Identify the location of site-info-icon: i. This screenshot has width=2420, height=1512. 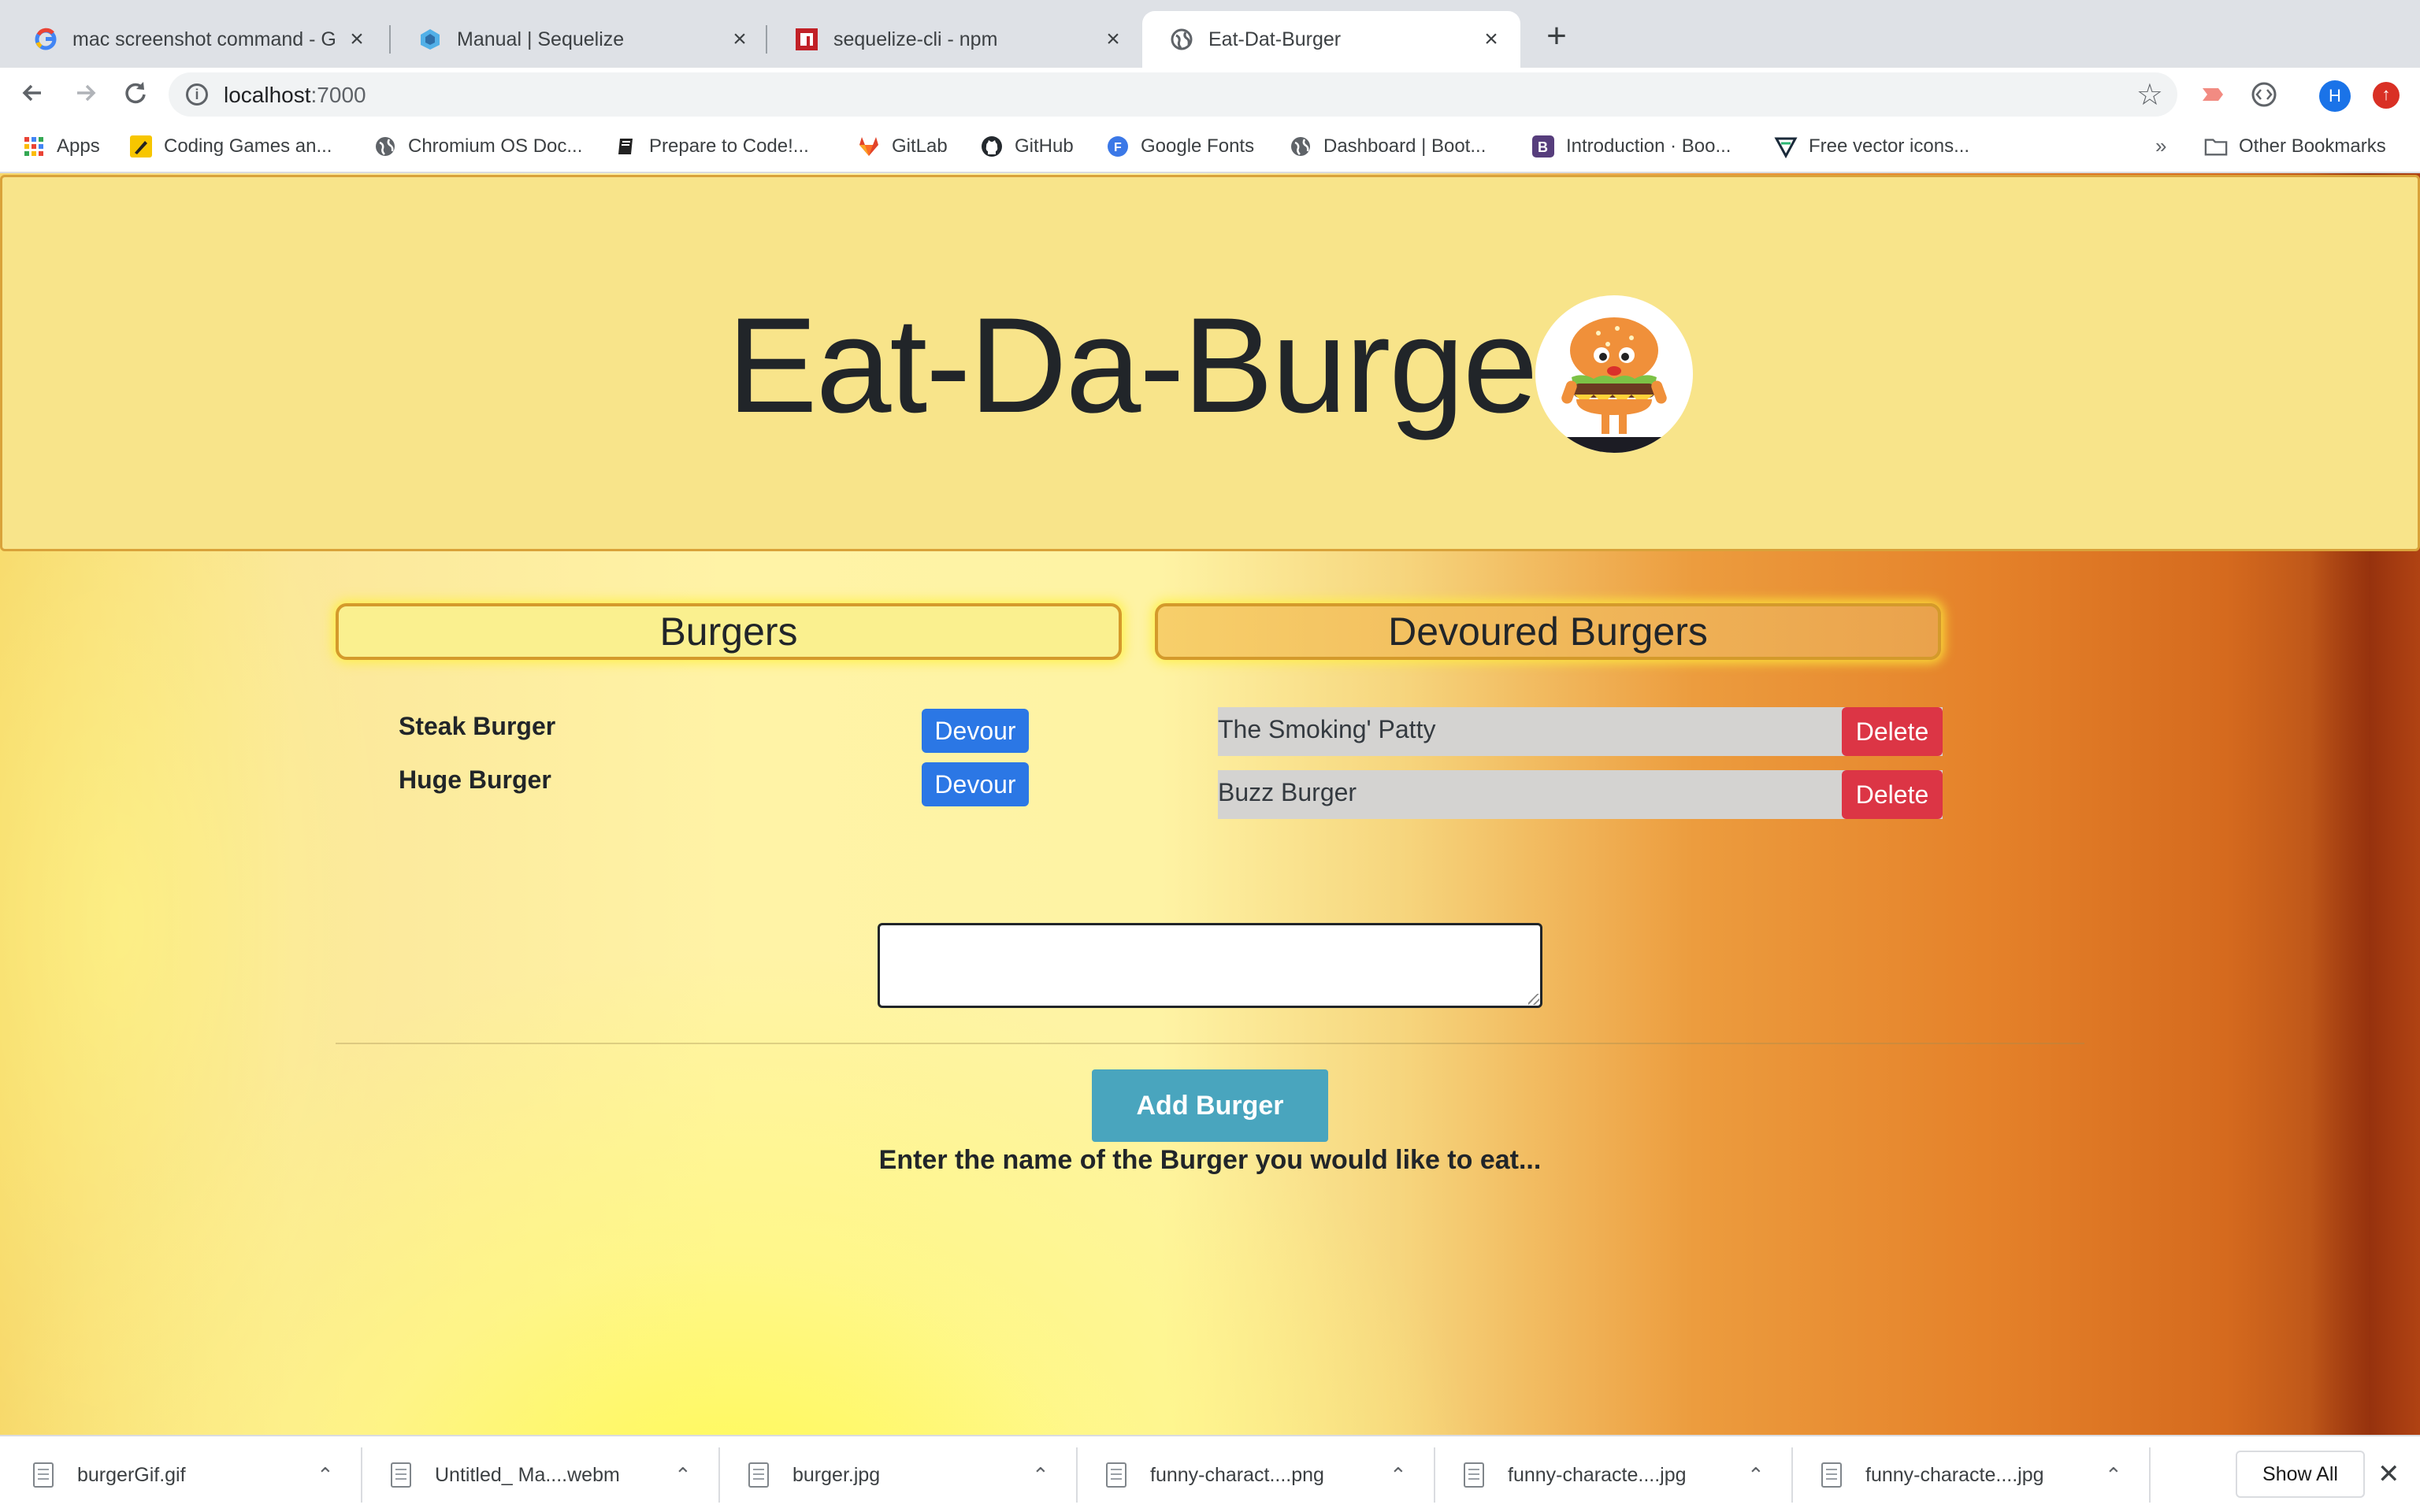
(197, 94).